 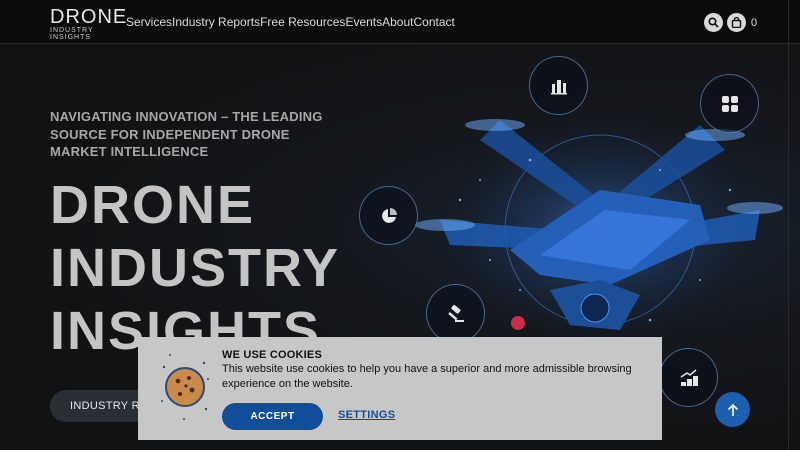 What do you see at coordinates (72, 34) in the screenshot?
I see `logo-subtitle: INDUSTRY INSIGHTS` at bounding box center [72, 34].